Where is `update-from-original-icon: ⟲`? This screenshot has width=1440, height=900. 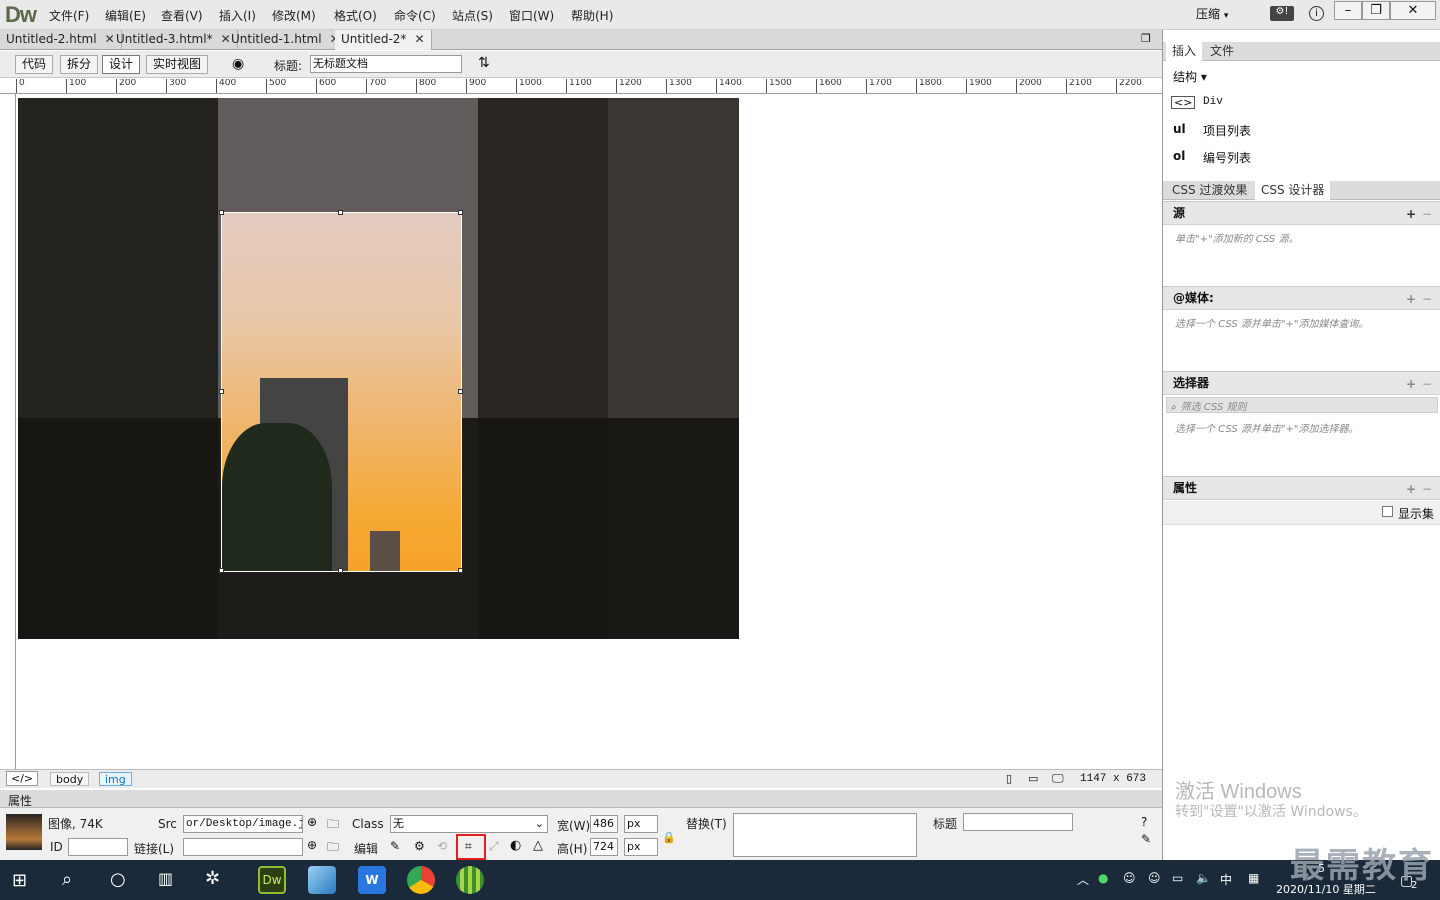
update-from-original-icon: ⟲ is located at coordinates (442, 846).